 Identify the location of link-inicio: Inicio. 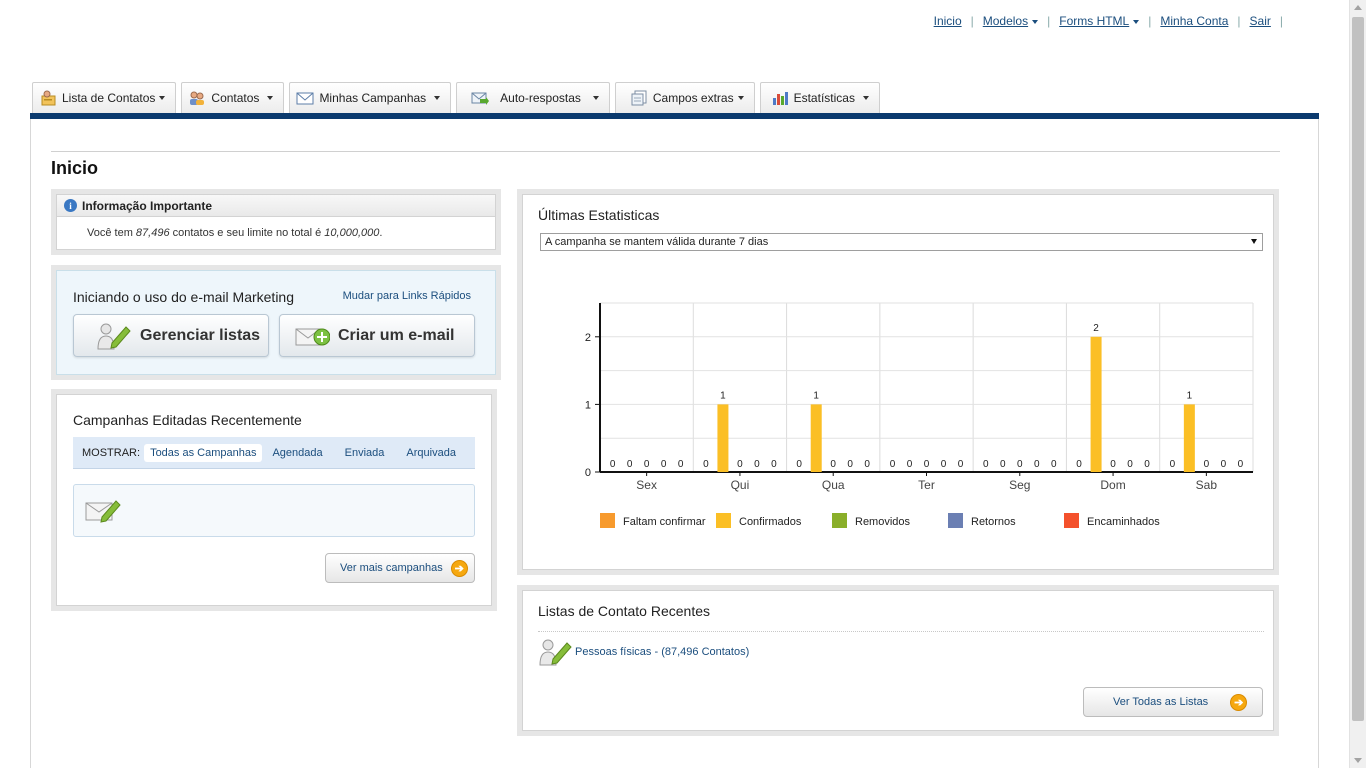
(948, 21).